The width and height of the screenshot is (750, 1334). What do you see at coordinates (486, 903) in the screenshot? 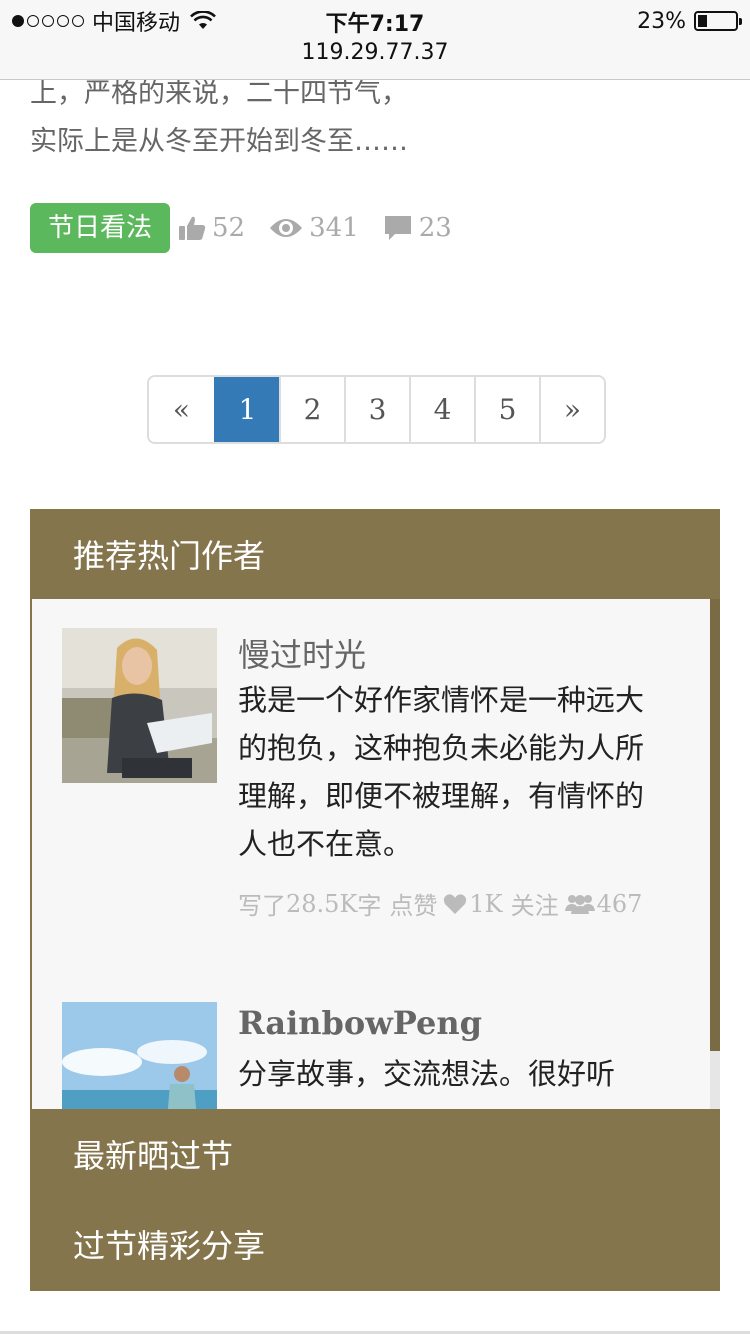
I see `author-likes: 1K` at bounding box center [486, 903].